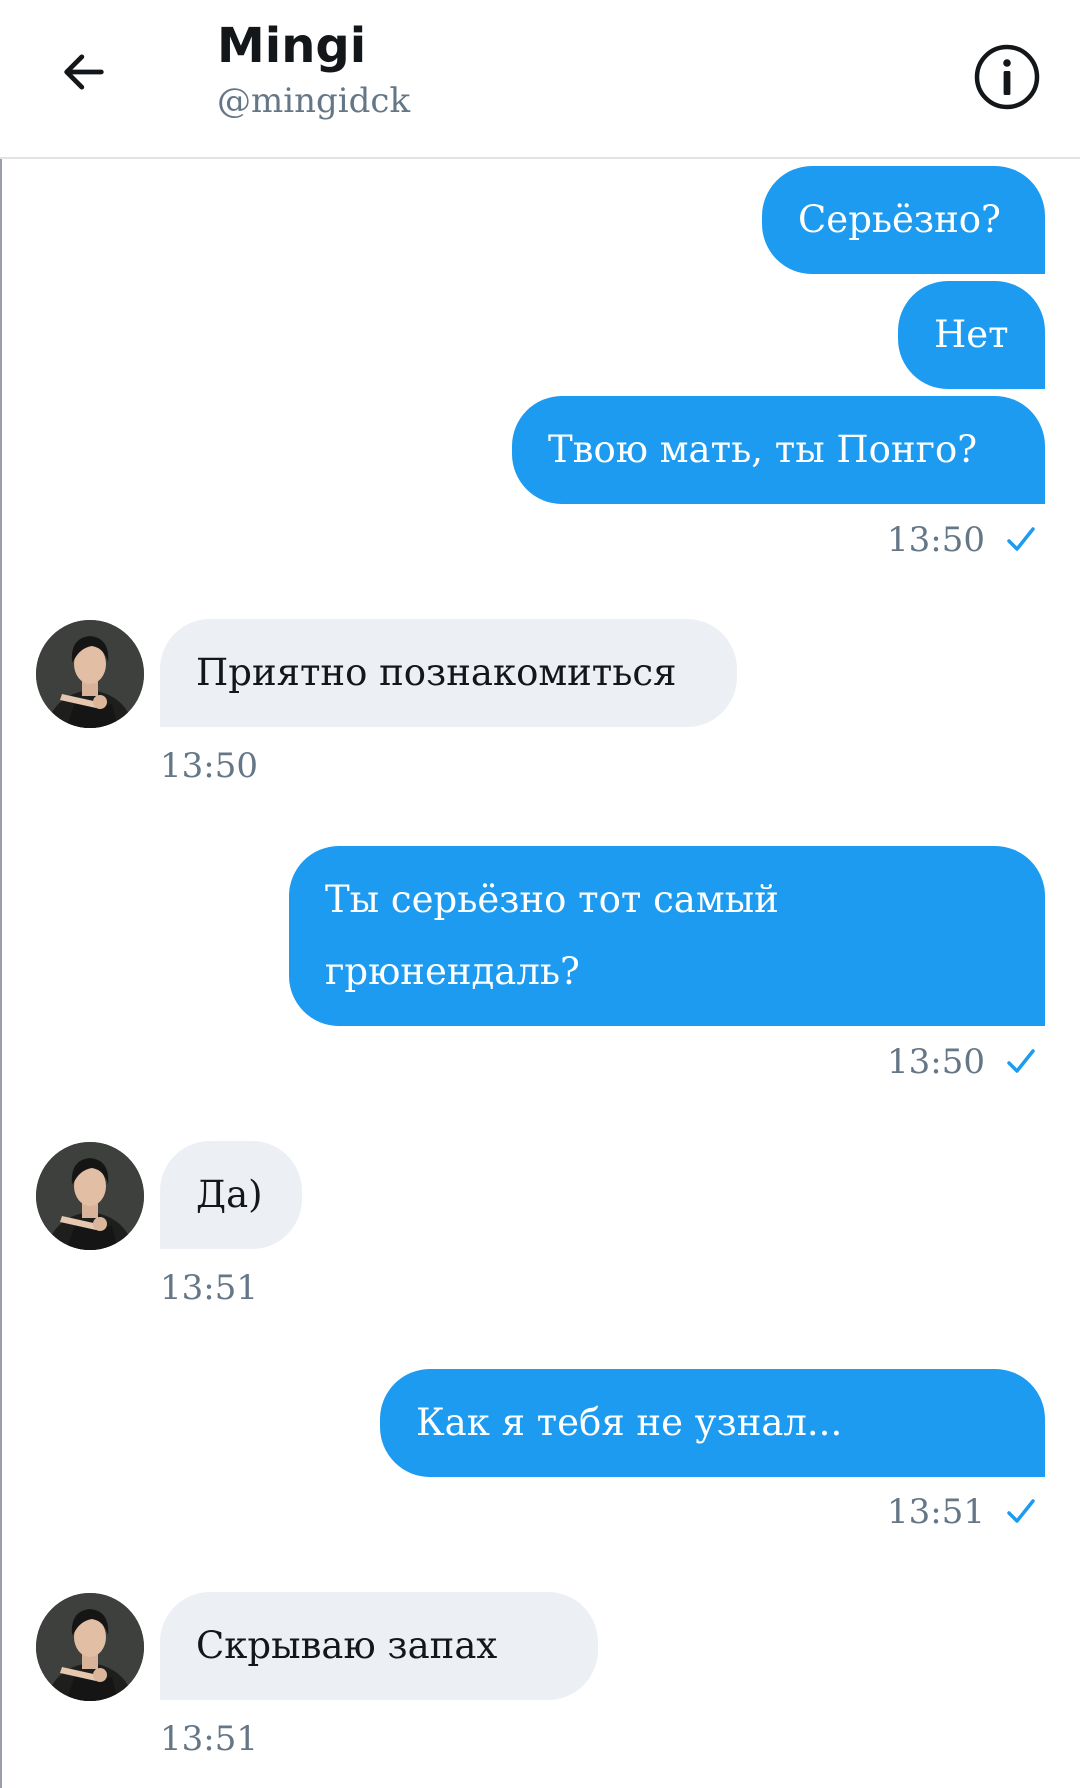 The width and height of the screenshot is (1080, 1788). I want to click on message-bubble-received: Приятно познакомиться, so click(448, 673).